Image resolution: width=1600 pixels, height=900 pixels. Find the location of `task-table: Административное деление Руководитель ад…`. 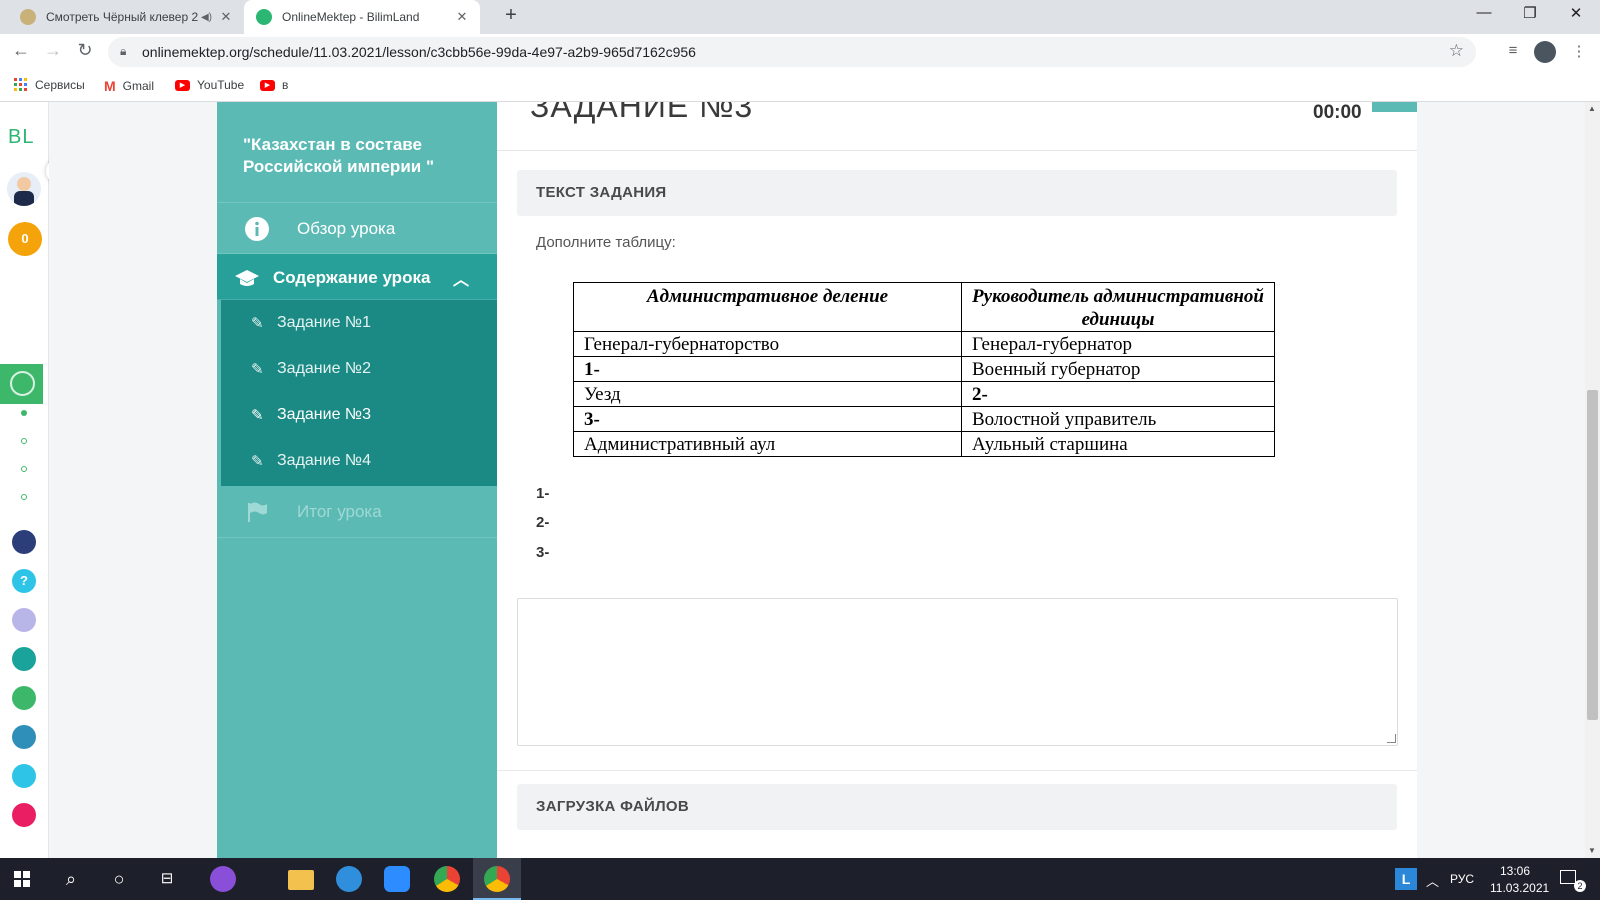

task-table: Административное деление Руководитель ад… is located at coordinates (924, 369).